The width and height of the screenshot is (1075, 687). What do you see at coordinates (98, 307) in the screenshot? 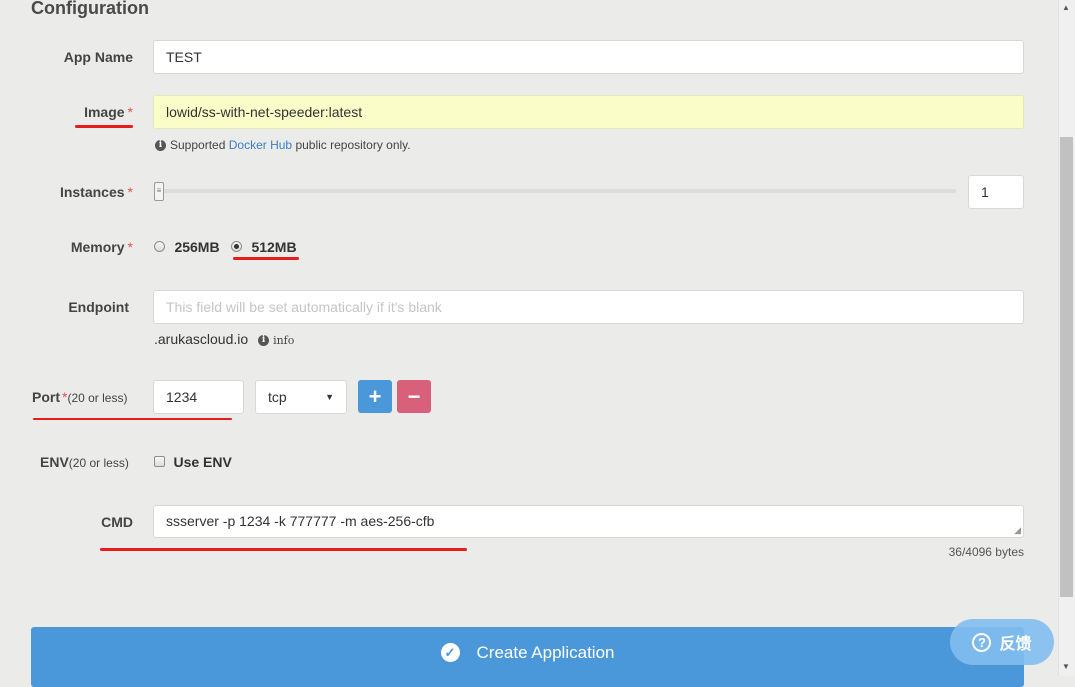
I see `endpoint-label: Endpoint` at bounding box center [98, 307].